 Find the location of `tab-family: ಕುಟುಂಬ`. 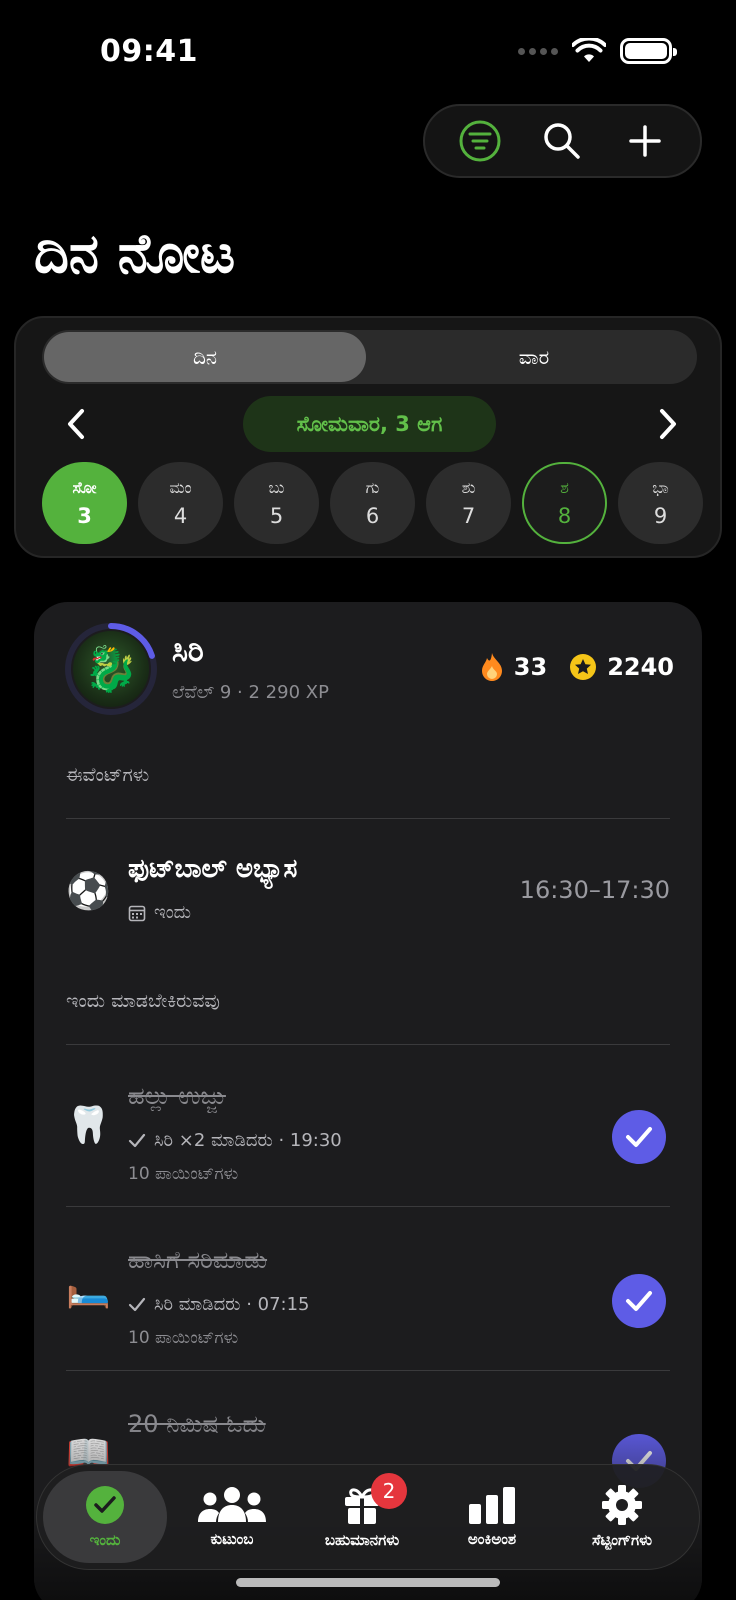

tab-family: ಕುಟುಂಬ is located at coordinates (232, 1517).